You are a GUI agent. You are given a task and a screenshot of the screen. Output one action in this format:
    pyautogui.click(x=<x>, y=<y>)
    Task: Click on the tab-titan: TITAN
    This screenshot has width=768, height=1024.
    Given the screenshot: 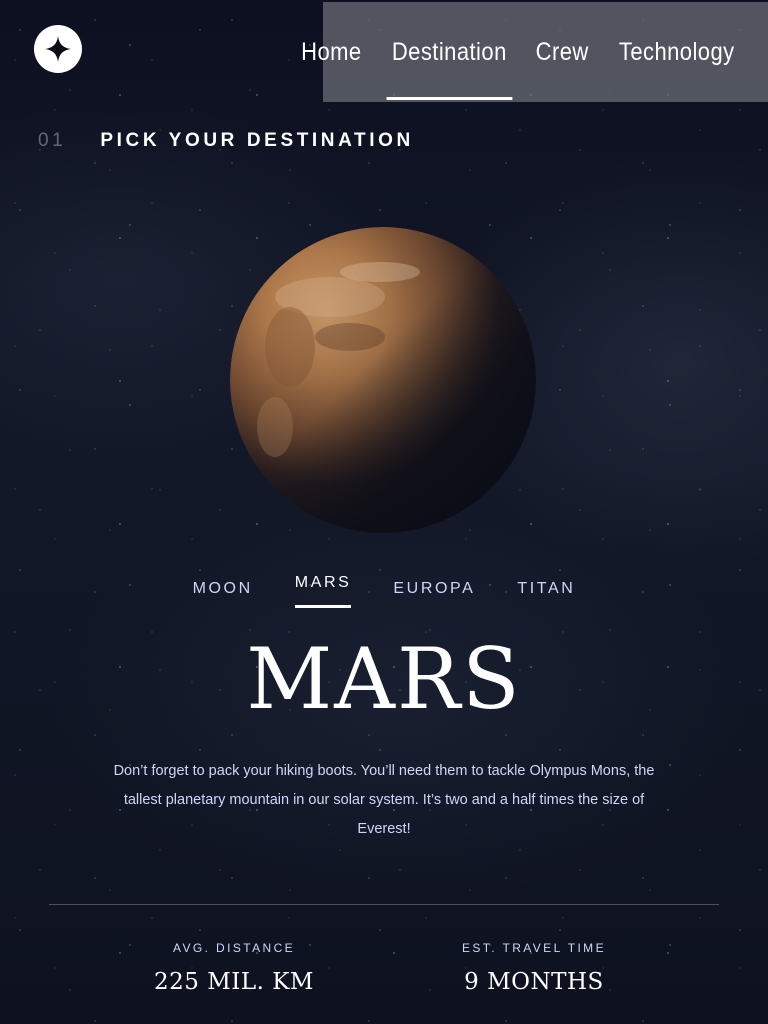 What is the action you would take?
    pyautogui.click(x=546, y=598)
    